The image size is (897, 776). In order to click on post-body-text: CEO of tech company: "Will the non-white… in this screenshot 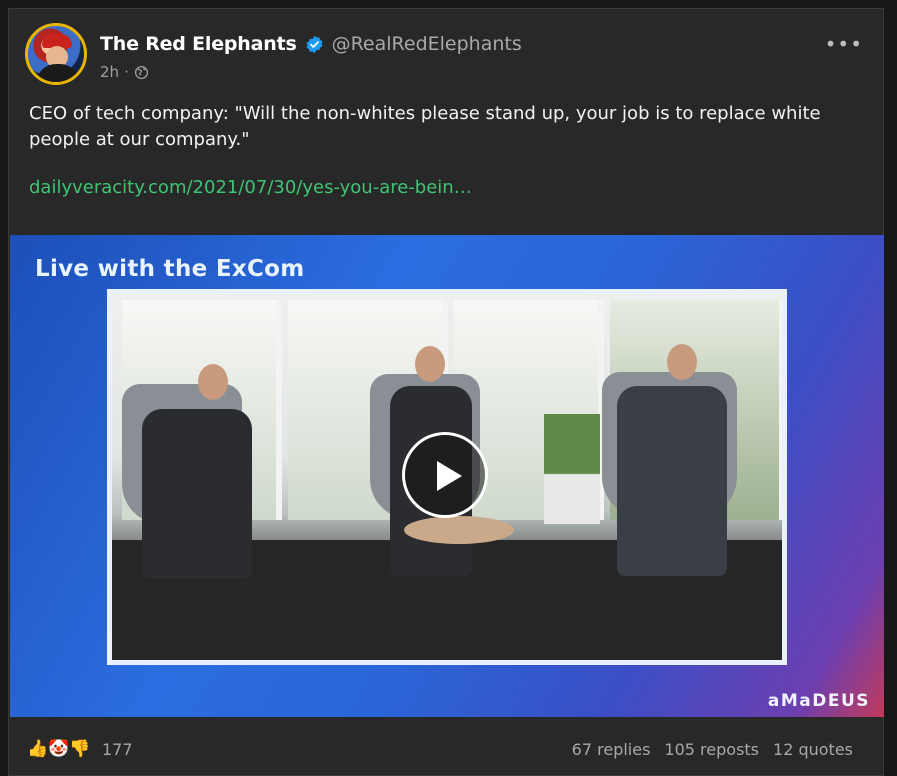, I will do `click(425, 126)`.